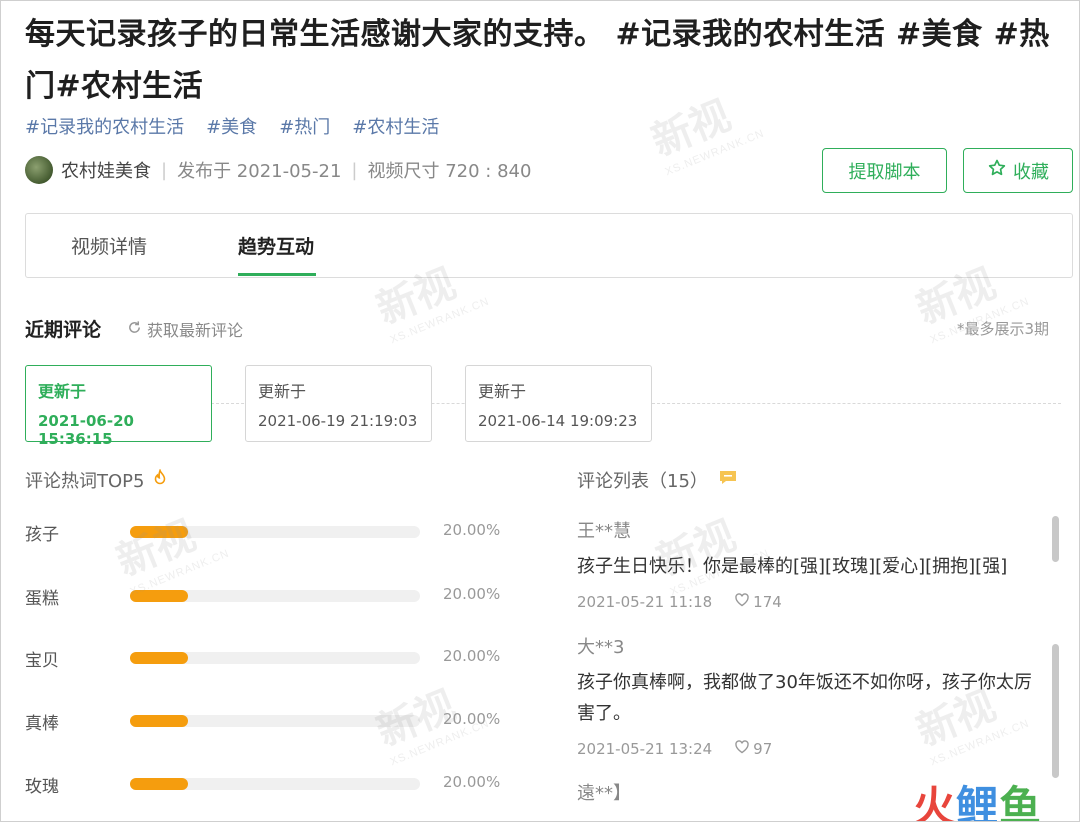 Image resolution: width=1080 pixels, height=822 pixels. I want to click on like-button: 97, so click(753, 749).